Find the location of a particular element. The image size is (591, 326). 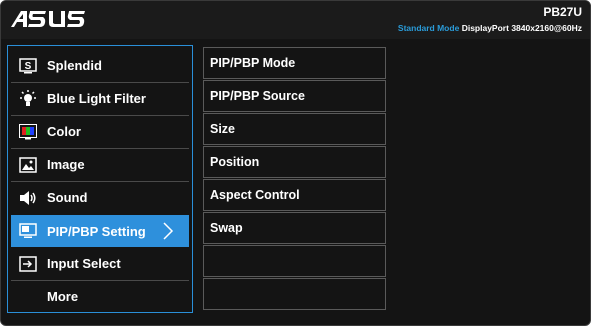

status-mode: Standard Mode is located at coordinates (428, 28).